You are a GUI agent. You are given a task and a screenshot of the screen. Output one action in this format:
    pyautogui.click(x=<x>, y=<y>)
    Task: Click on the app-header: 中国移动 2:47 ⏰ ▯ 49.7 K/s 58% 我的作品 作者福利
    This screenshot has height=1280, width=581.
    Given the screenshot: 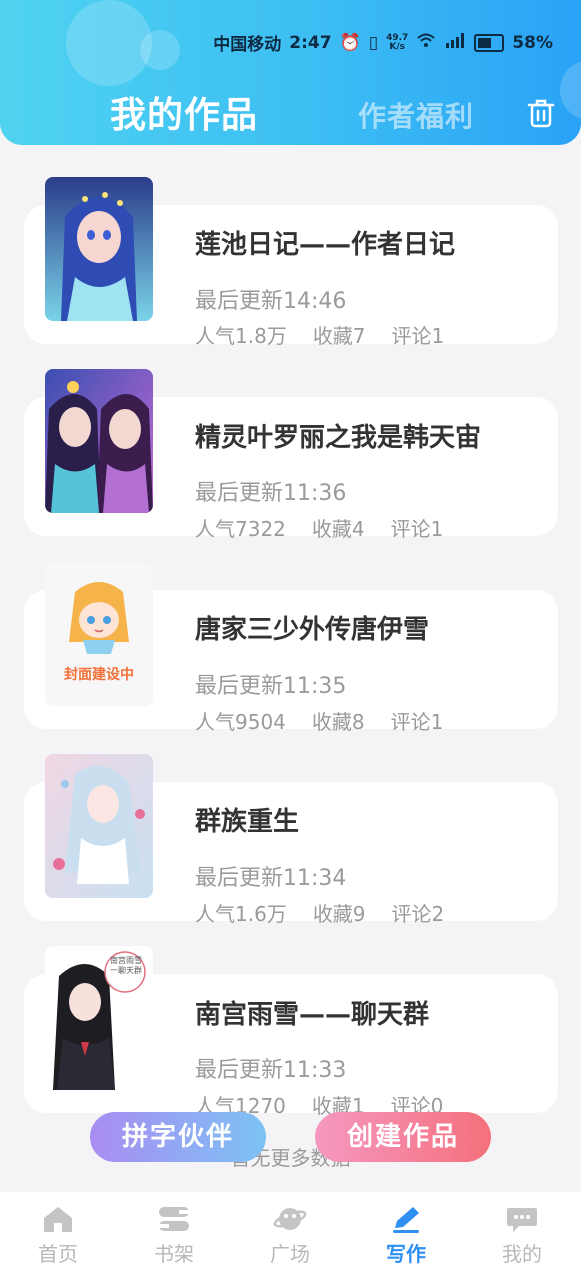 What is the action you would take?
    pyautogui.click(x=290, y=72)
    